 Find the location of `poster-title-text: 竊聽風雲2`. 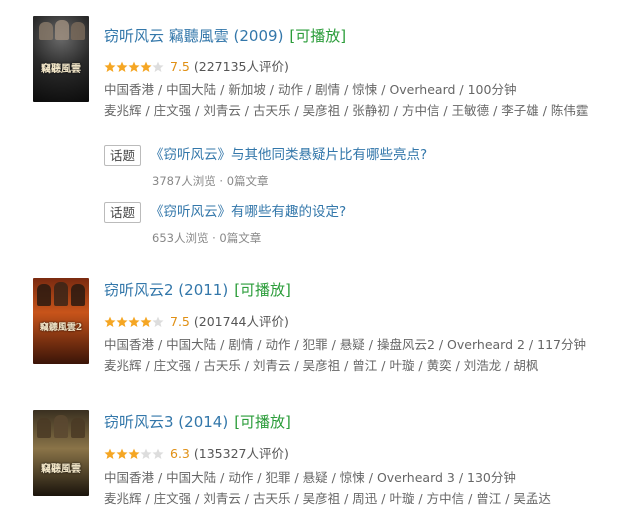

poster-title-text: 竊聽風雲2 is located at coordinates (61, 328).